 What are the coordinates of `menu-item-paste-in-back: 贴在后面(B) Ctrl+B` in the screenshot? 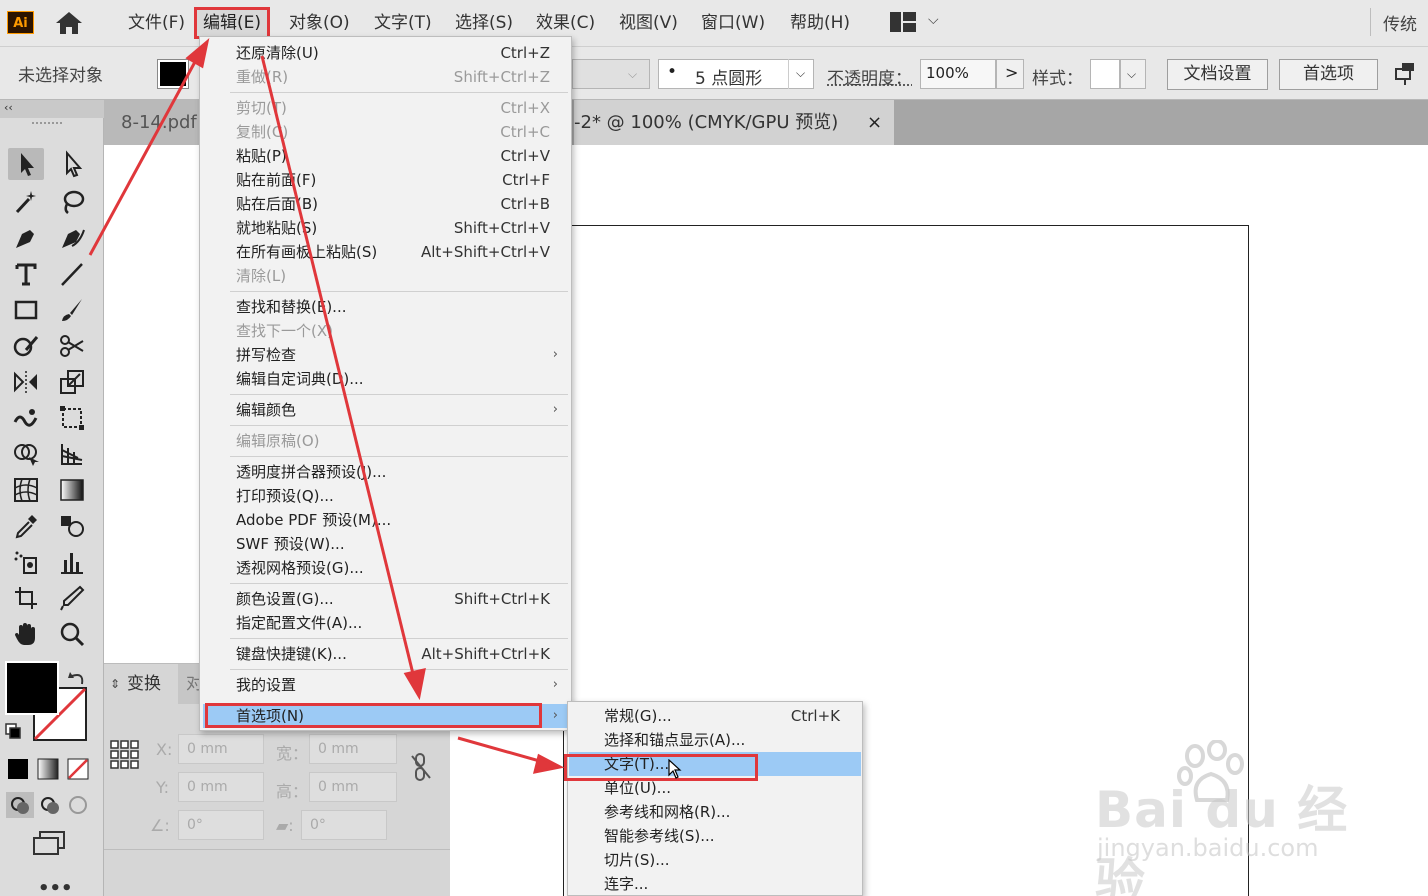 It's located at (401, 204).